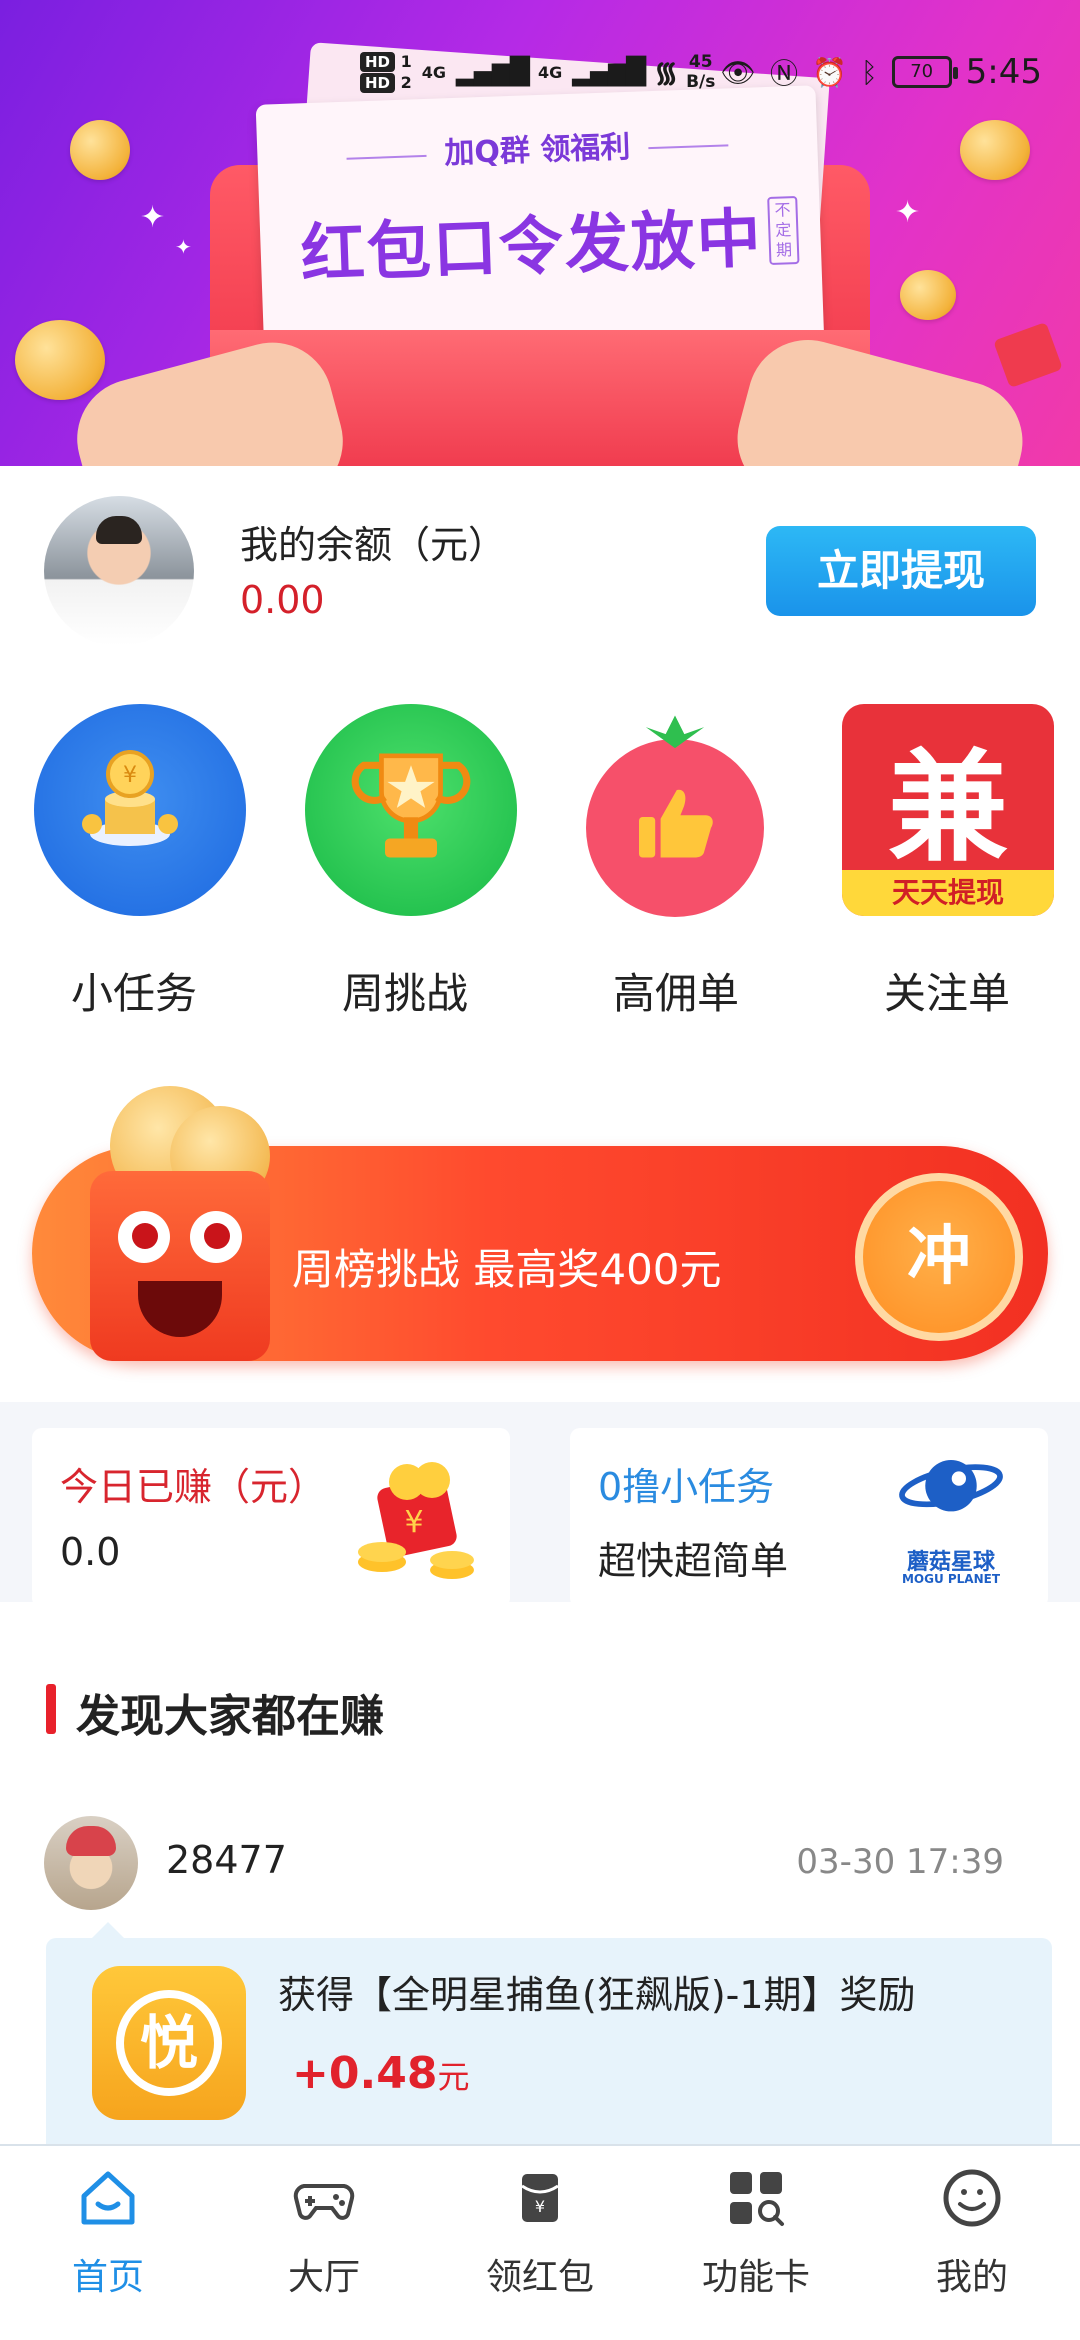 The image size is (1080, 2340). Describe the element at coordinates (373, 545) in the screenshot. I see `balance-label: 我的余额（元）` at that location.